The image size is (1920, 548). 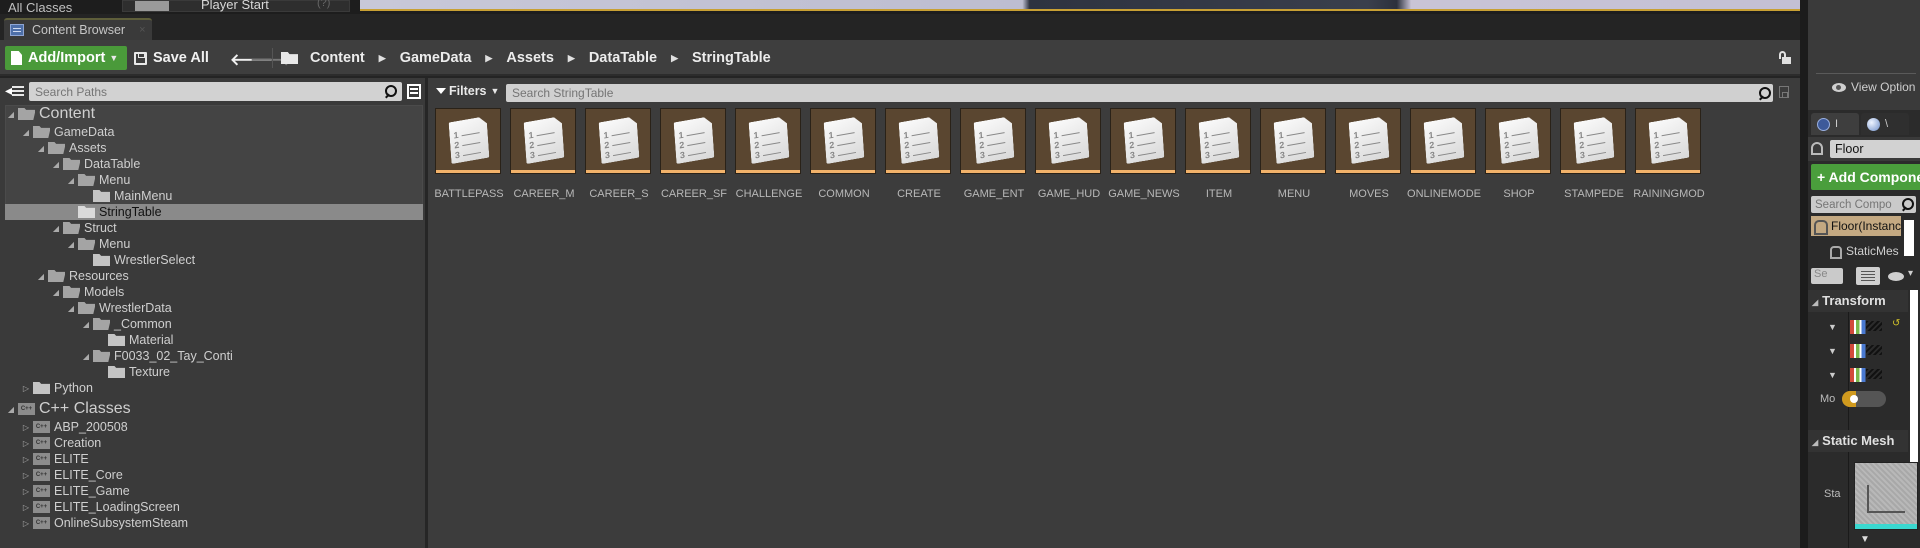 What do you see at coordinates (1446, 163) in the screenshot?
I see `asset-tile: 1 2 3 ONLINEMODE` at bounding box center [1446, 163].